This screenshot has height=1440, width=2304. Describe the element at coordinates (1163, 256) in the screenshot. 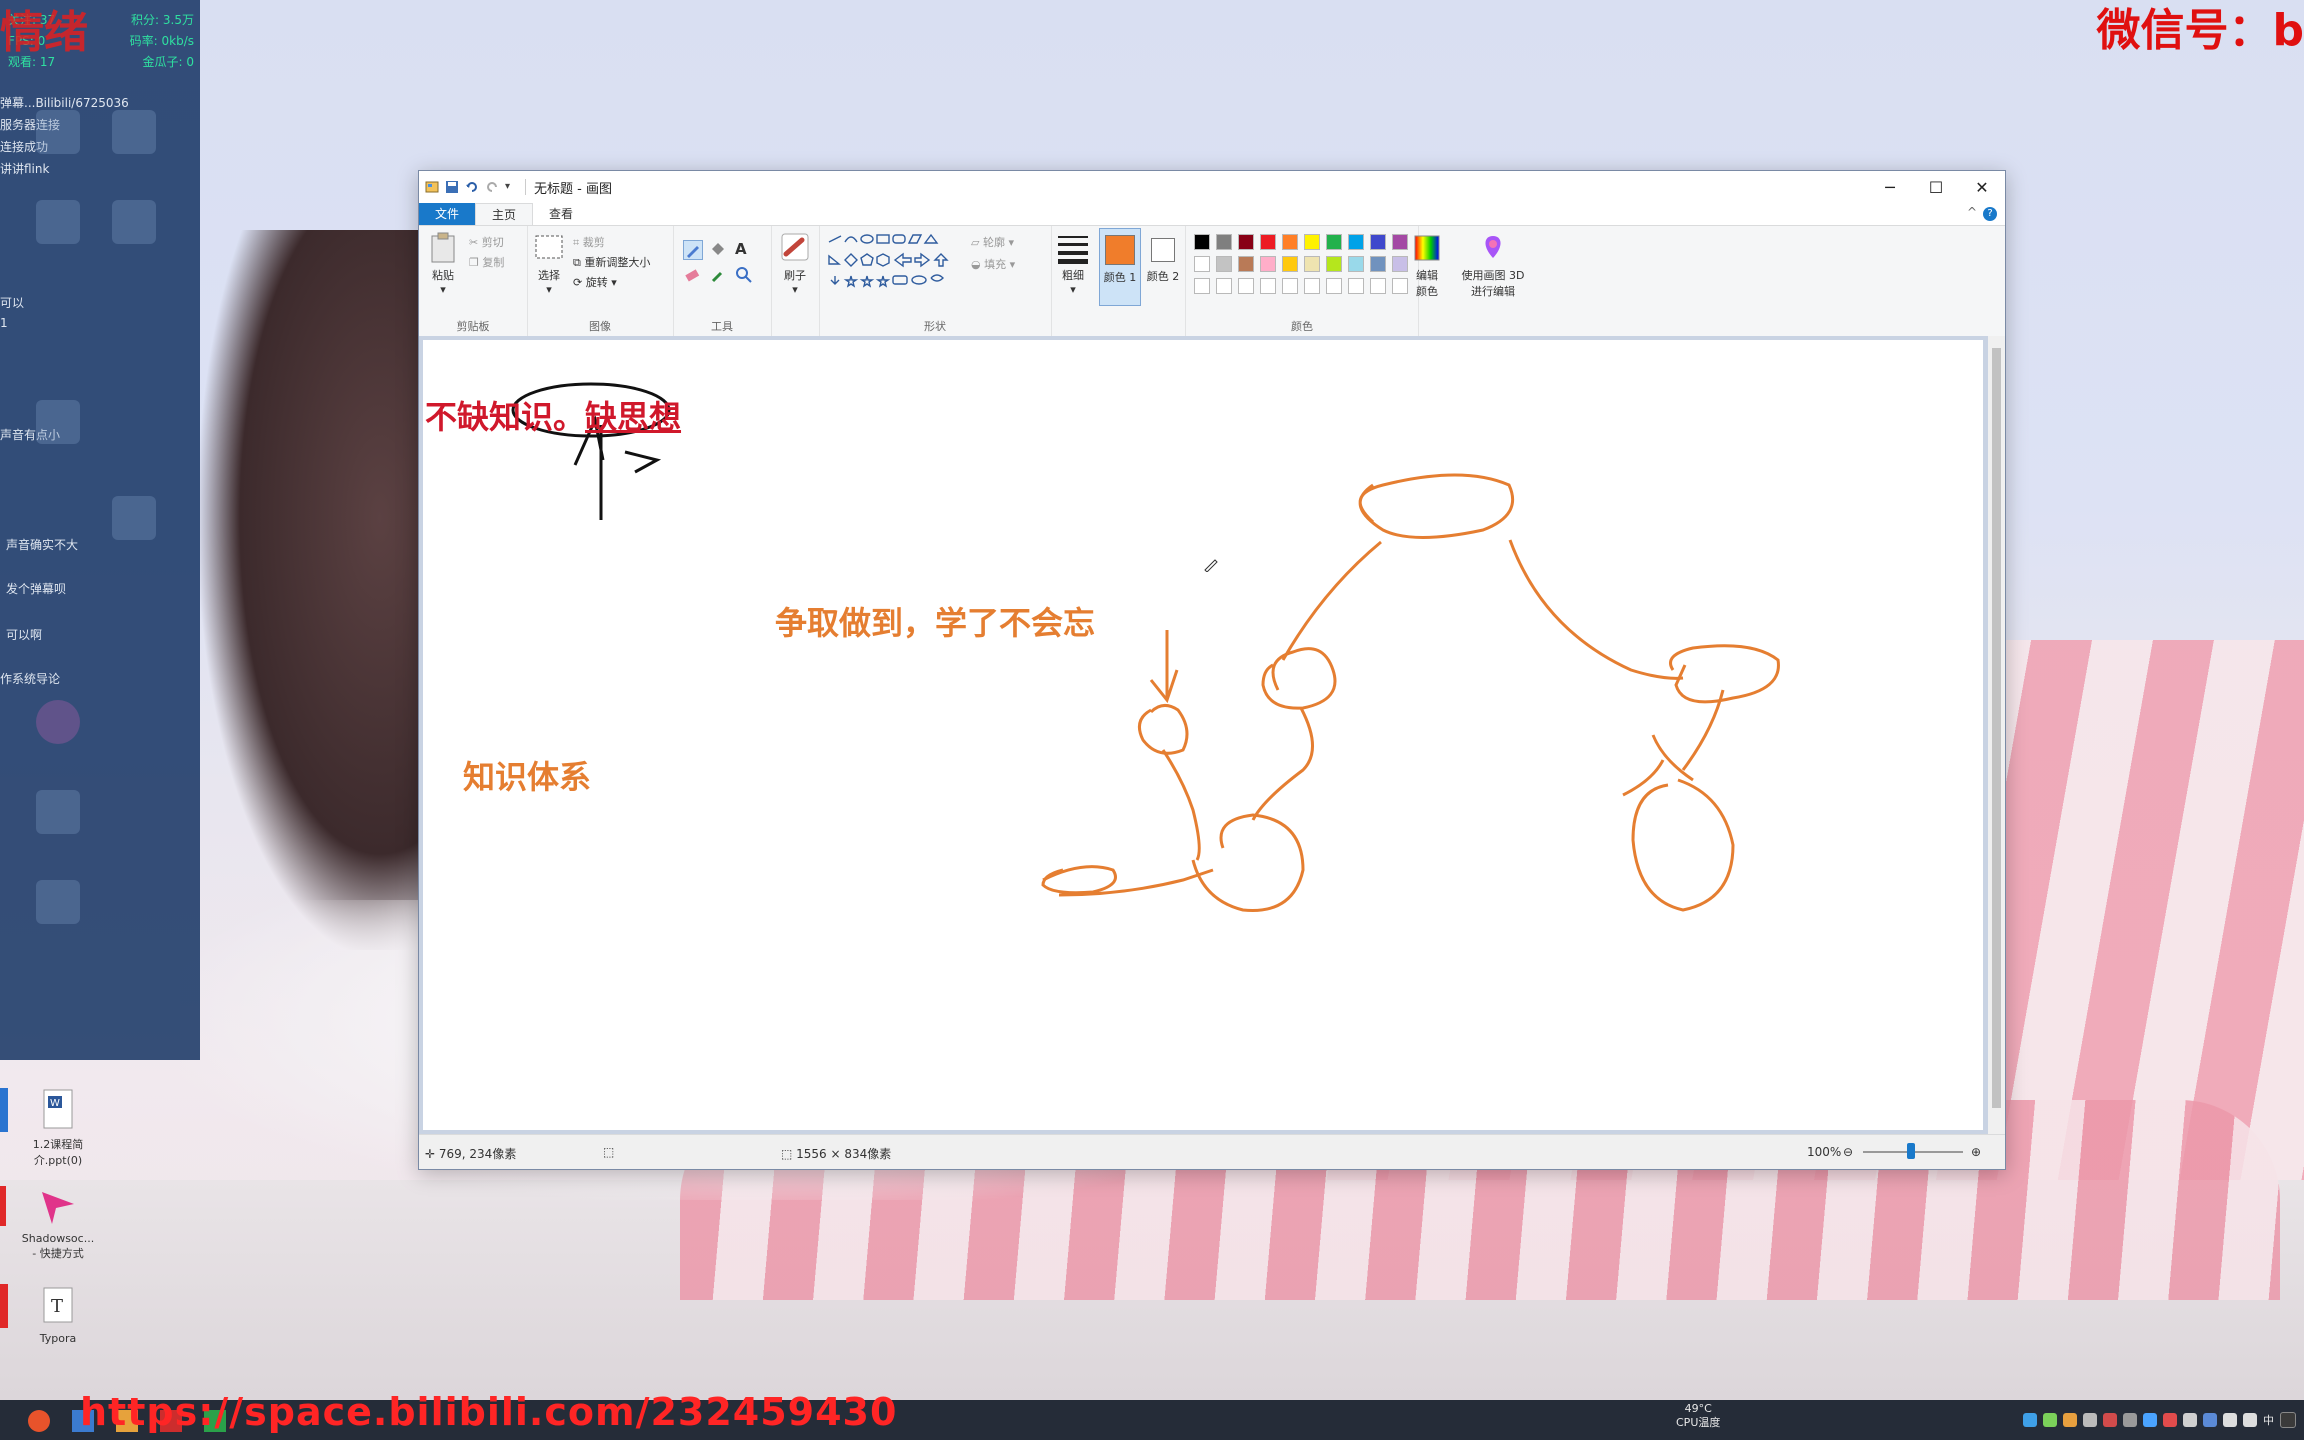

I see `color2-button: 颜色 2` at that location.